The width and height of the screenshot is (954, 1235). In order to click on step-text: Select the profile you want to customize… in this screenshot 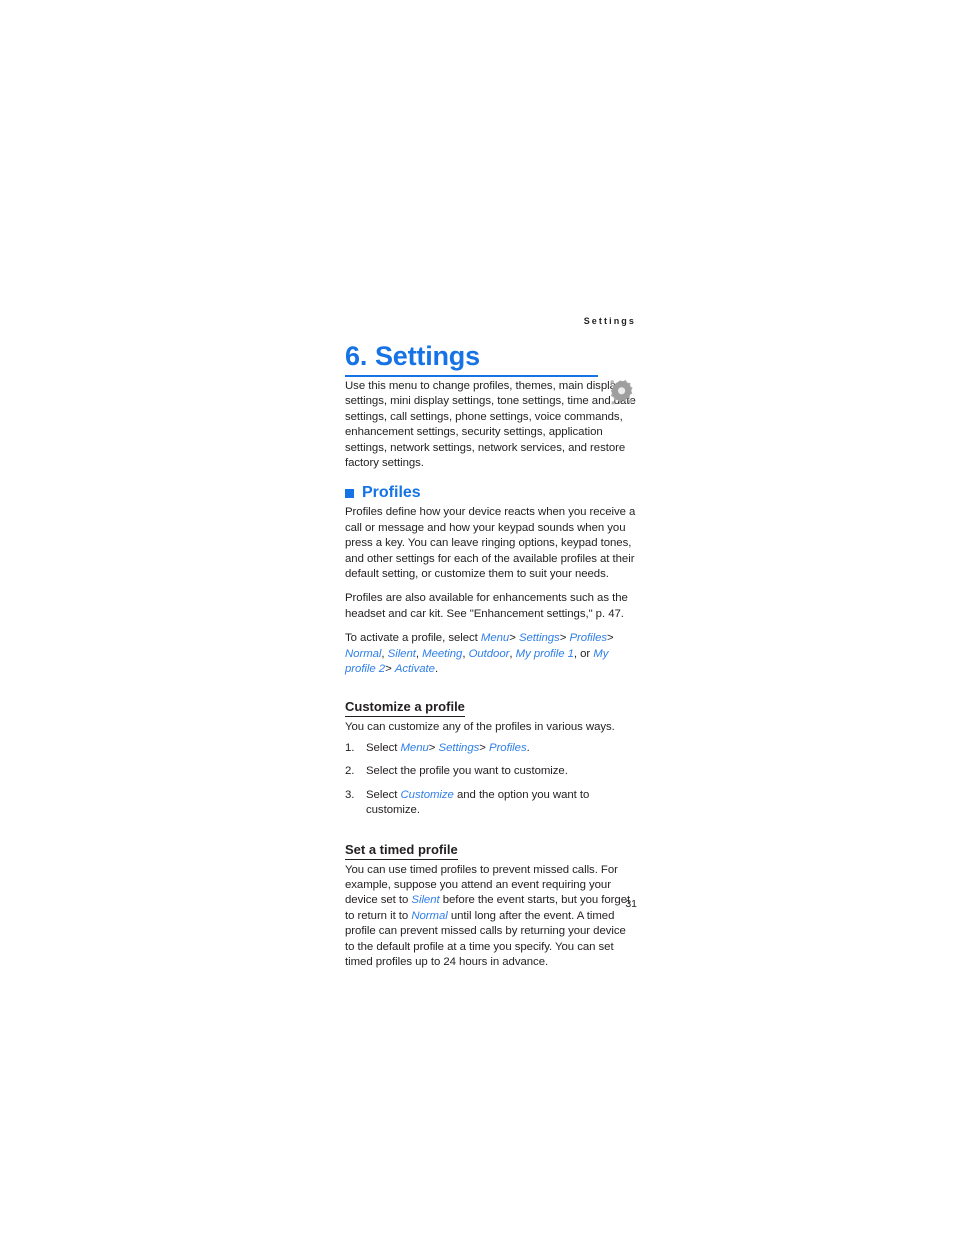, I will do `click(467, 771)`.